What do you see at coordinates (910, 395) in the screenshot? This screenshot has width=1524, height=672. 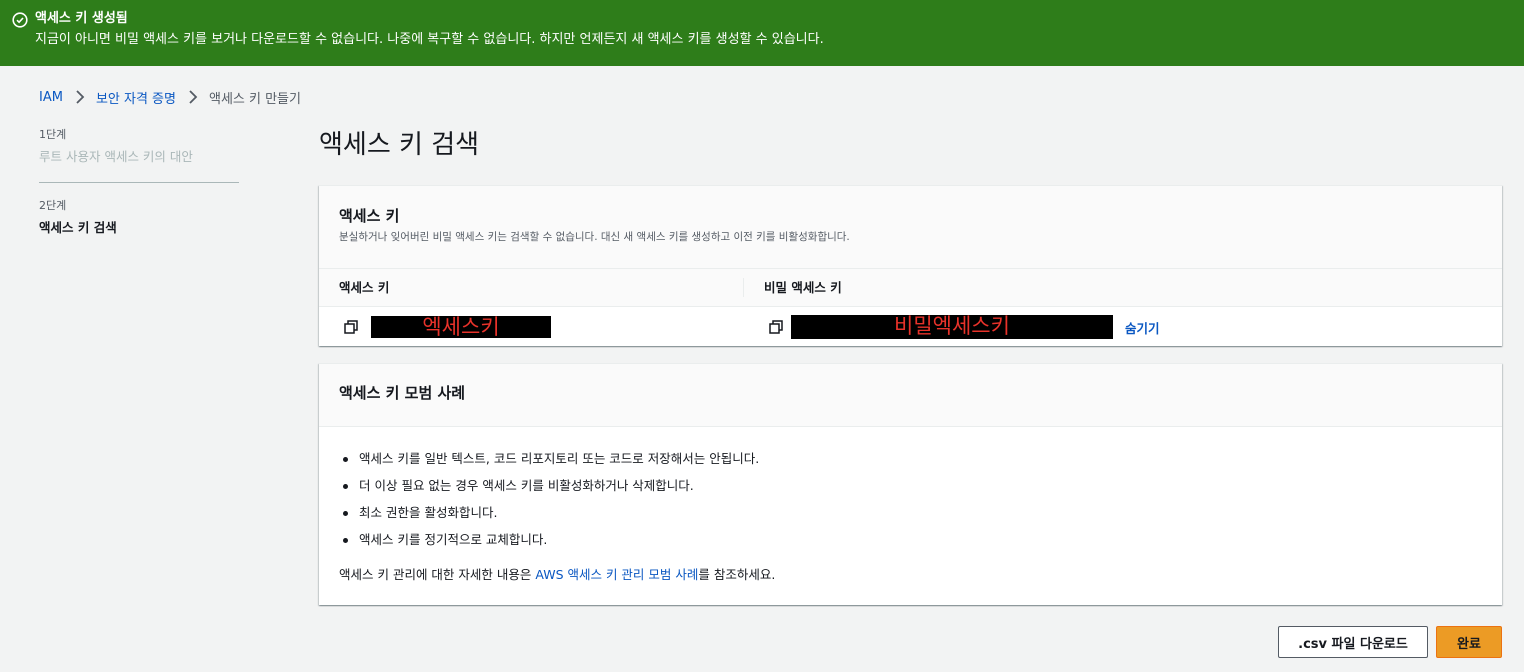 I see `best-practices-panel-header: 액세스 키 모범 사례` at bounding box center [910, 395].